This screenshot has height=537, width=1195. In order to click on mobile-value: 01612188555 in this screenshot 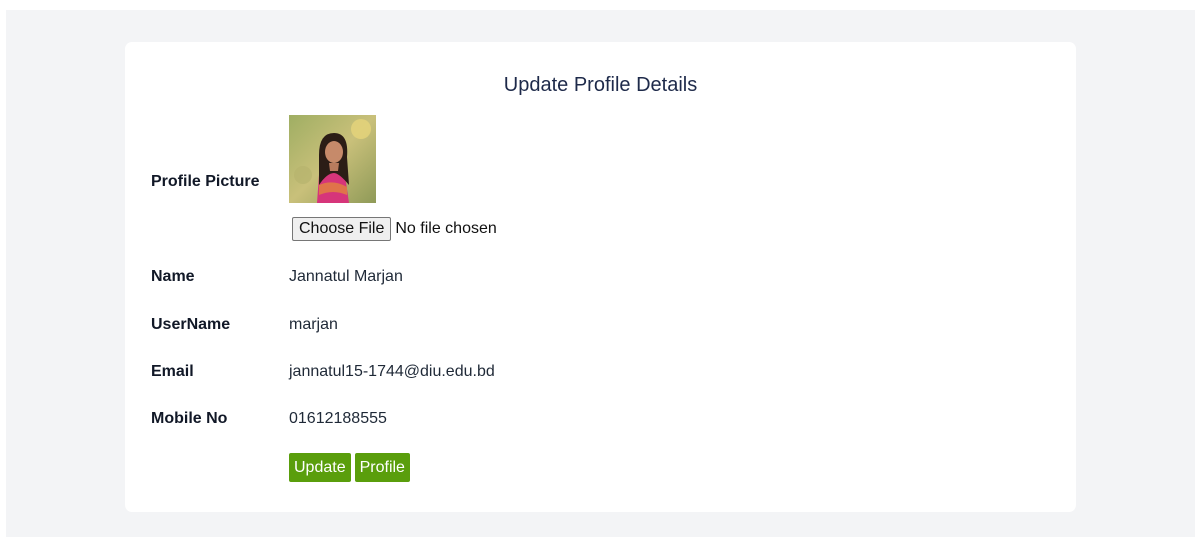, I will do `click(338, 418)`.